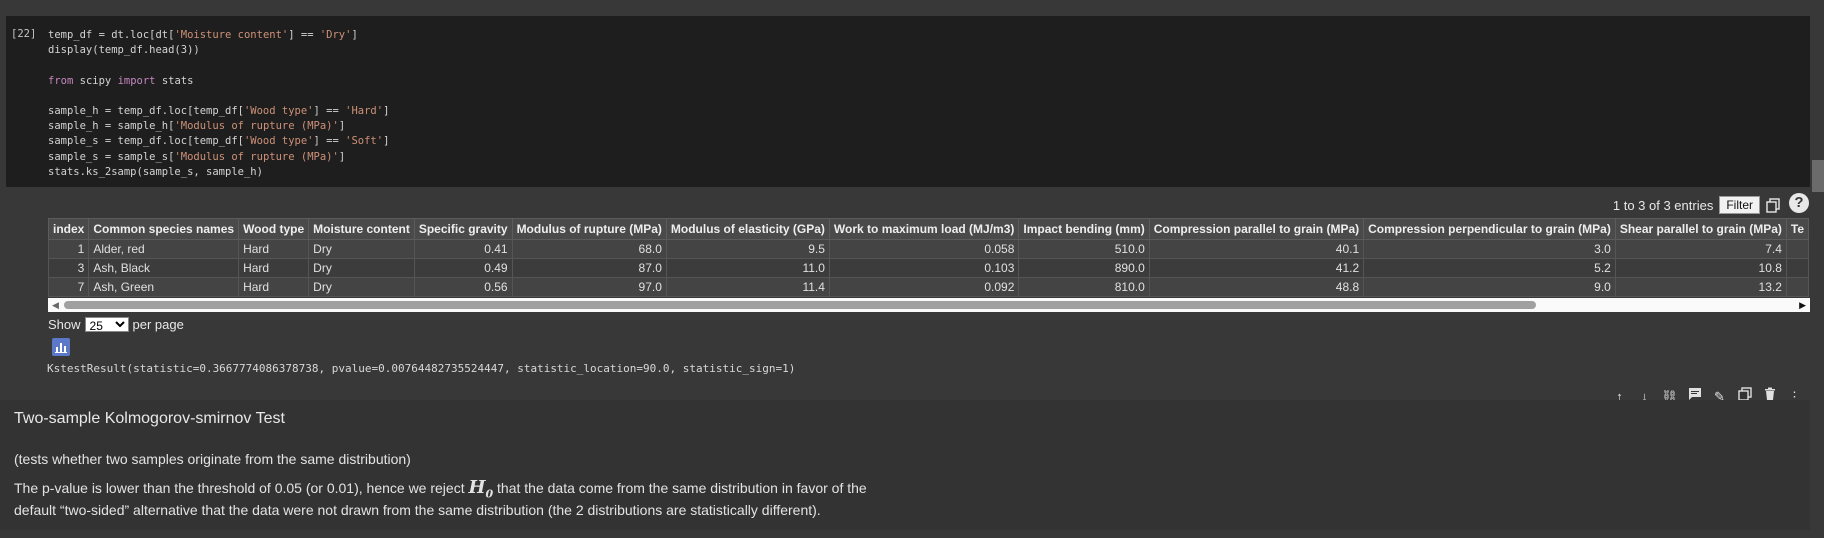 The image size is (1824, 538). Describe the element at coordinates (164, 287) in the screenshot. I see `table-cell: Ash, Green` at that location.